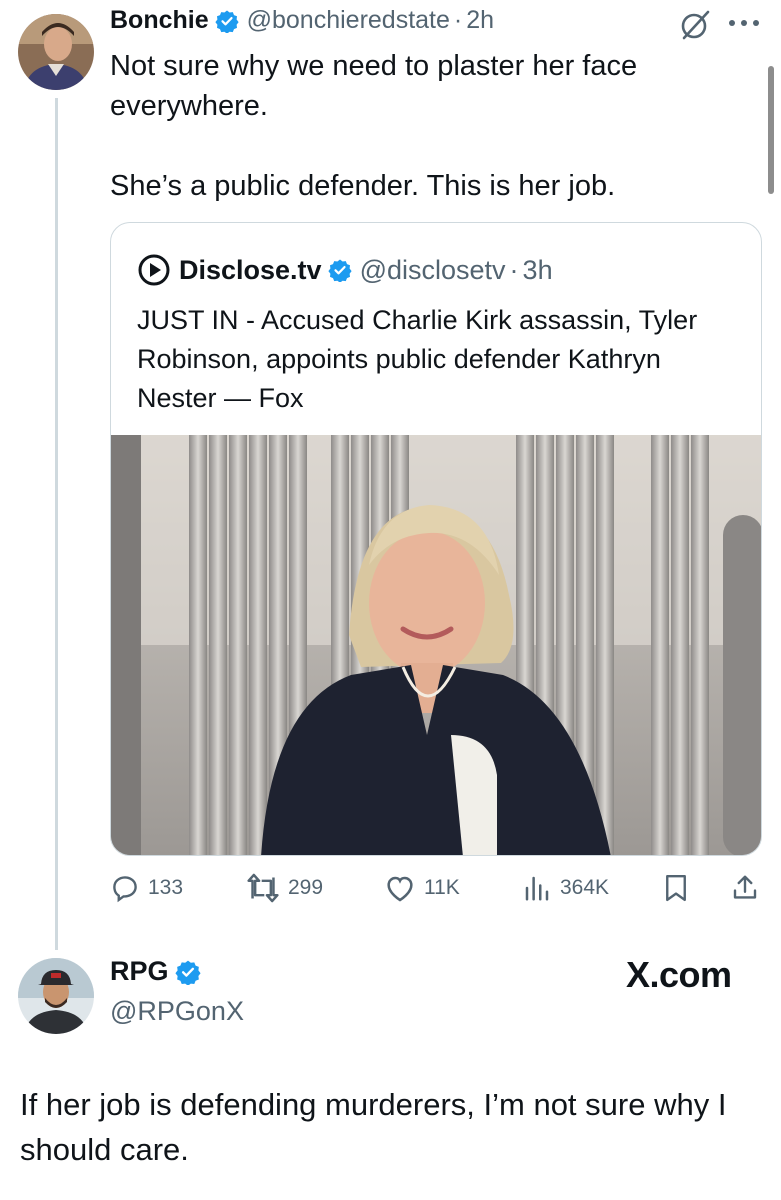  Describe the element at coordinates (480, 20) in the screenshot. I see `tweet-time: 2h` at that location.